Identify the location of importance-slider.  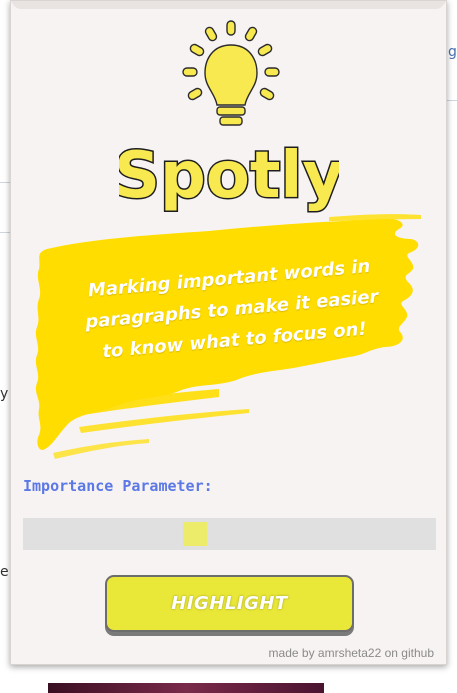
(229, 534).